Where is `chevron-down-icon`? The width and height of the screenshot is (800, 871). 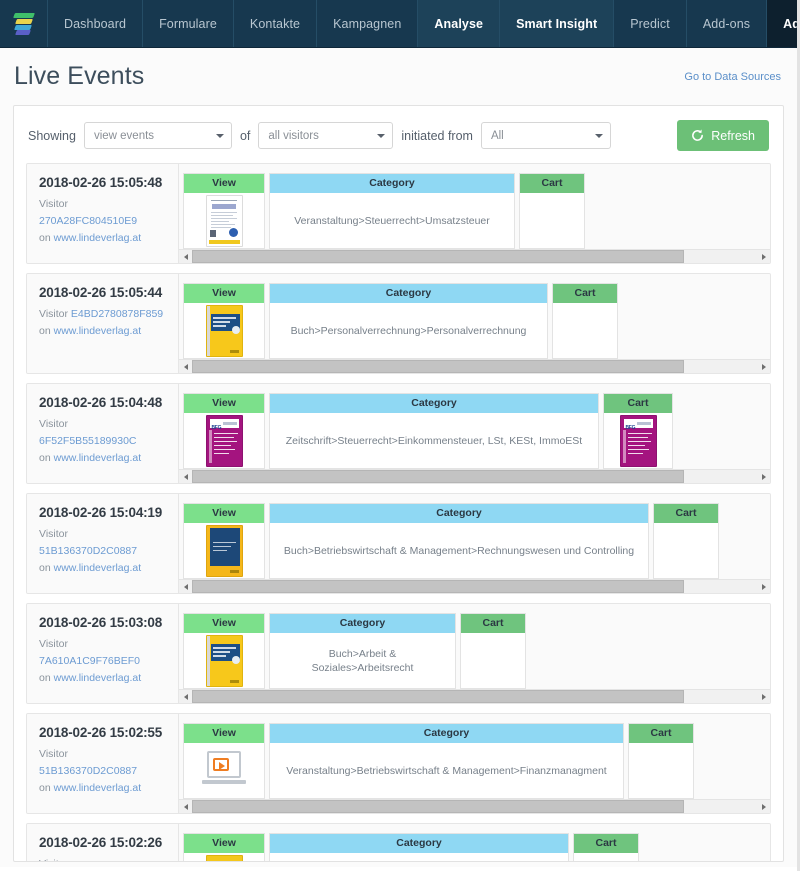 chevron-down-icon is located at coordinates (381, 135).